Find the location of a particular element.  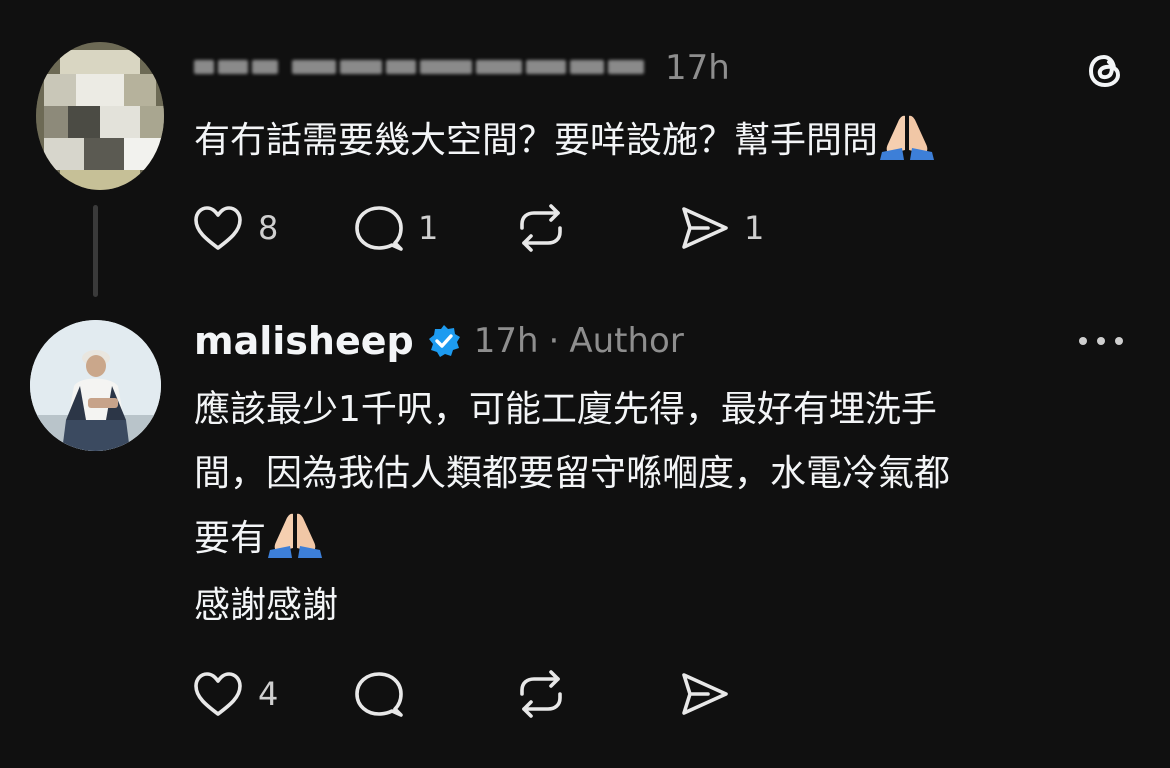

reply-button: 1 is located at coordinates (396, 228).